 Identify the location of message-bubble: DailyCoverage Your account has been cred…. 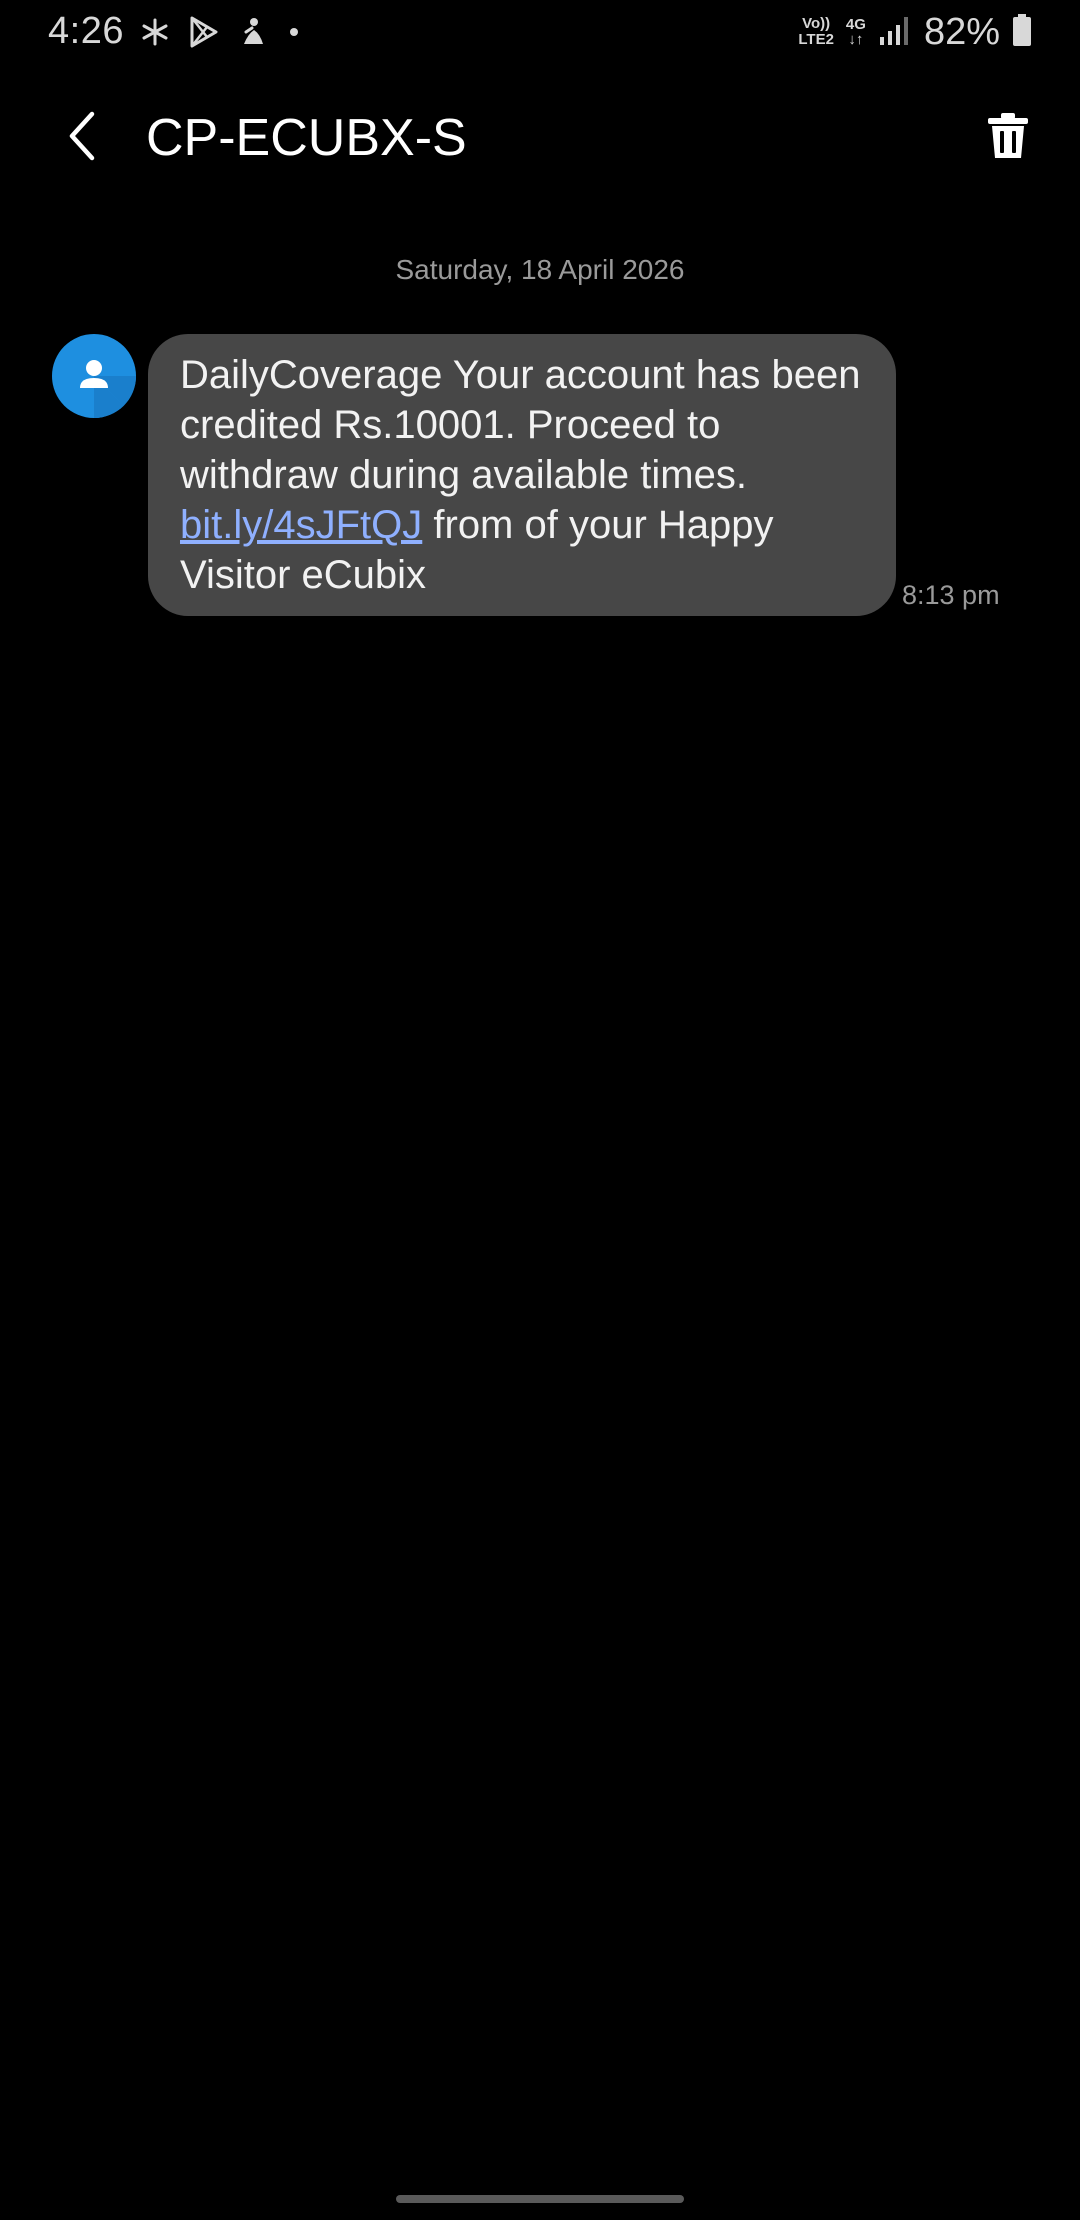
(522, 475).